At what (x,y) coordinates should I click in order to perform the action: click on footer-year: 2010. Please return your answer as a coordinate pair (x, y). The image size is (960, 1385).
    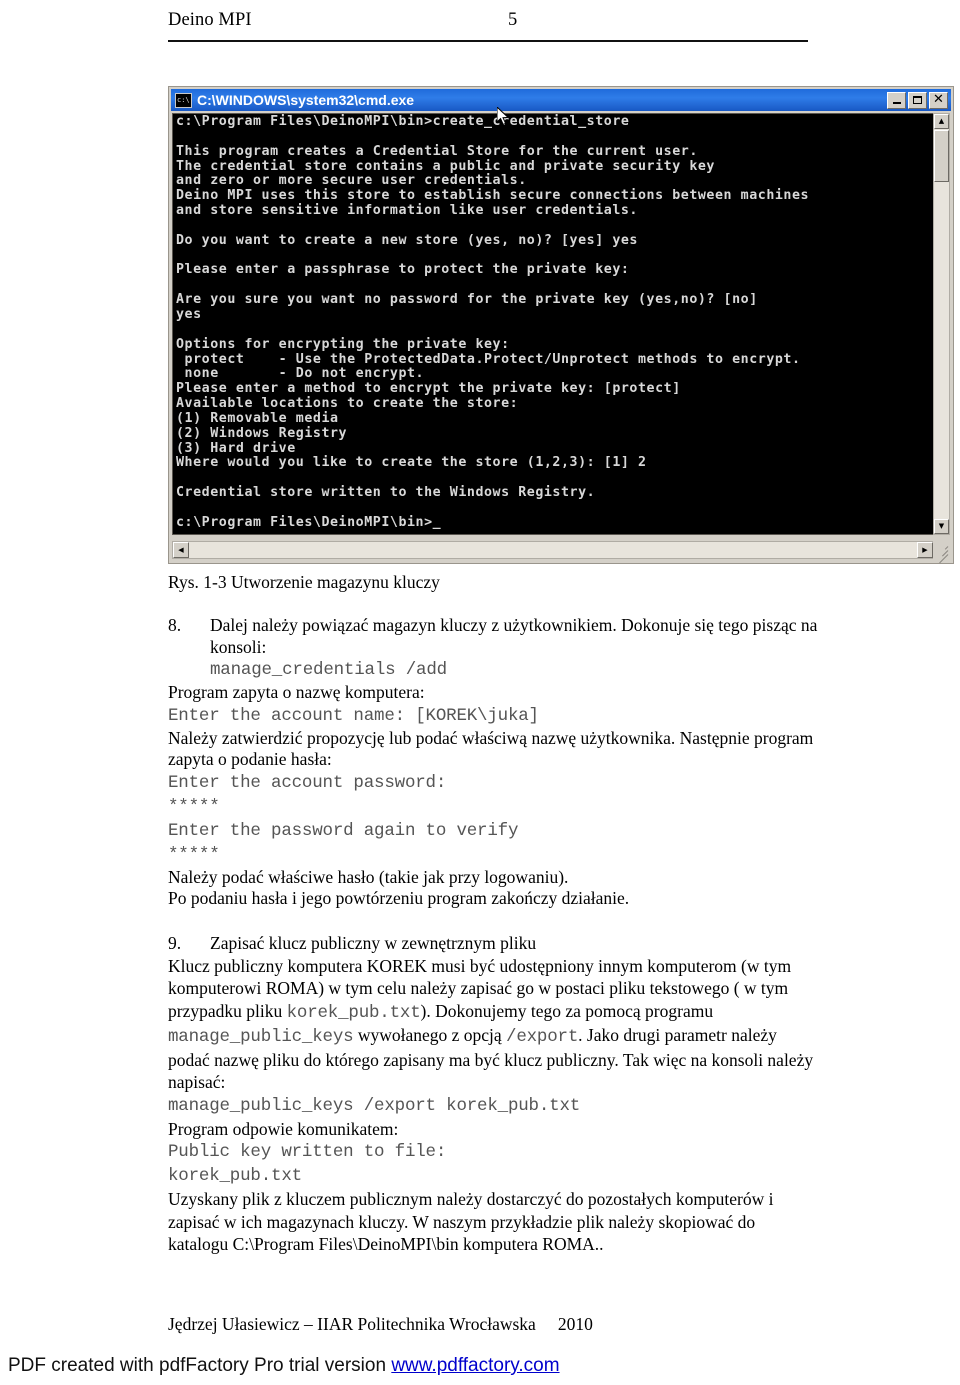
    Looking at the image, I should click on (575, 1324).